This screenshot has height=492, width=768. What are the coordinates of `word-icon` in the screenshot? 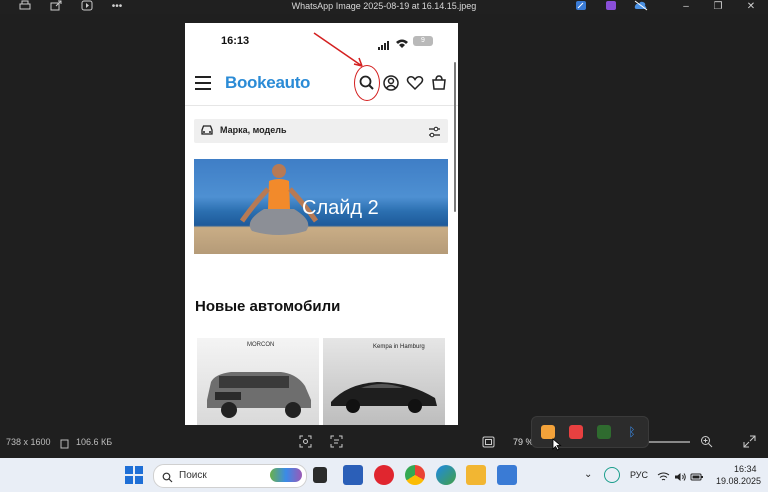 It's located at (353, 475).